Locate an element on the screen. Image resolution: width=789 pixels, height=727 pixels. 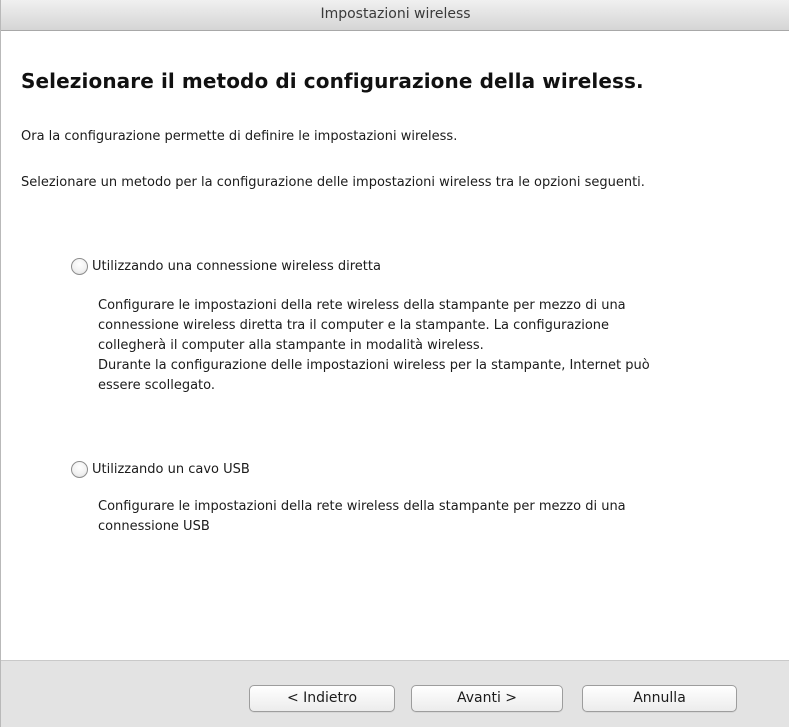
usb-cable-description-line: connessione USB is located at coordinates (154, 526).